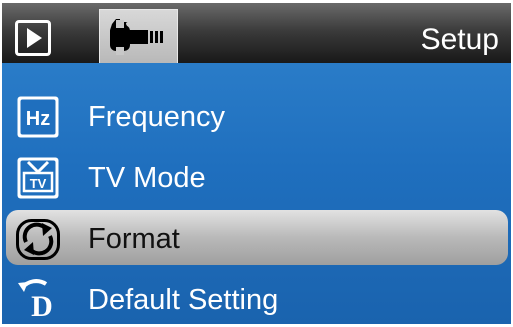  What do you see at coordinates (42, 306) in the screenshot?
I see `svg-text: D` at bounding box center [42, 306].